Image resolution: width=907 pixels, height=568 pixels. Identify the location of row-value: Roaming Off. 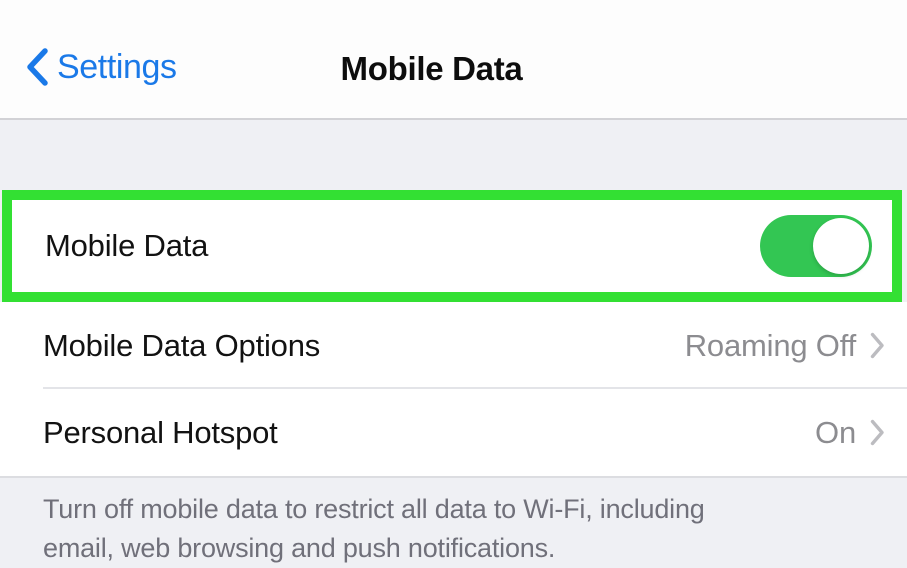
(770, 345).